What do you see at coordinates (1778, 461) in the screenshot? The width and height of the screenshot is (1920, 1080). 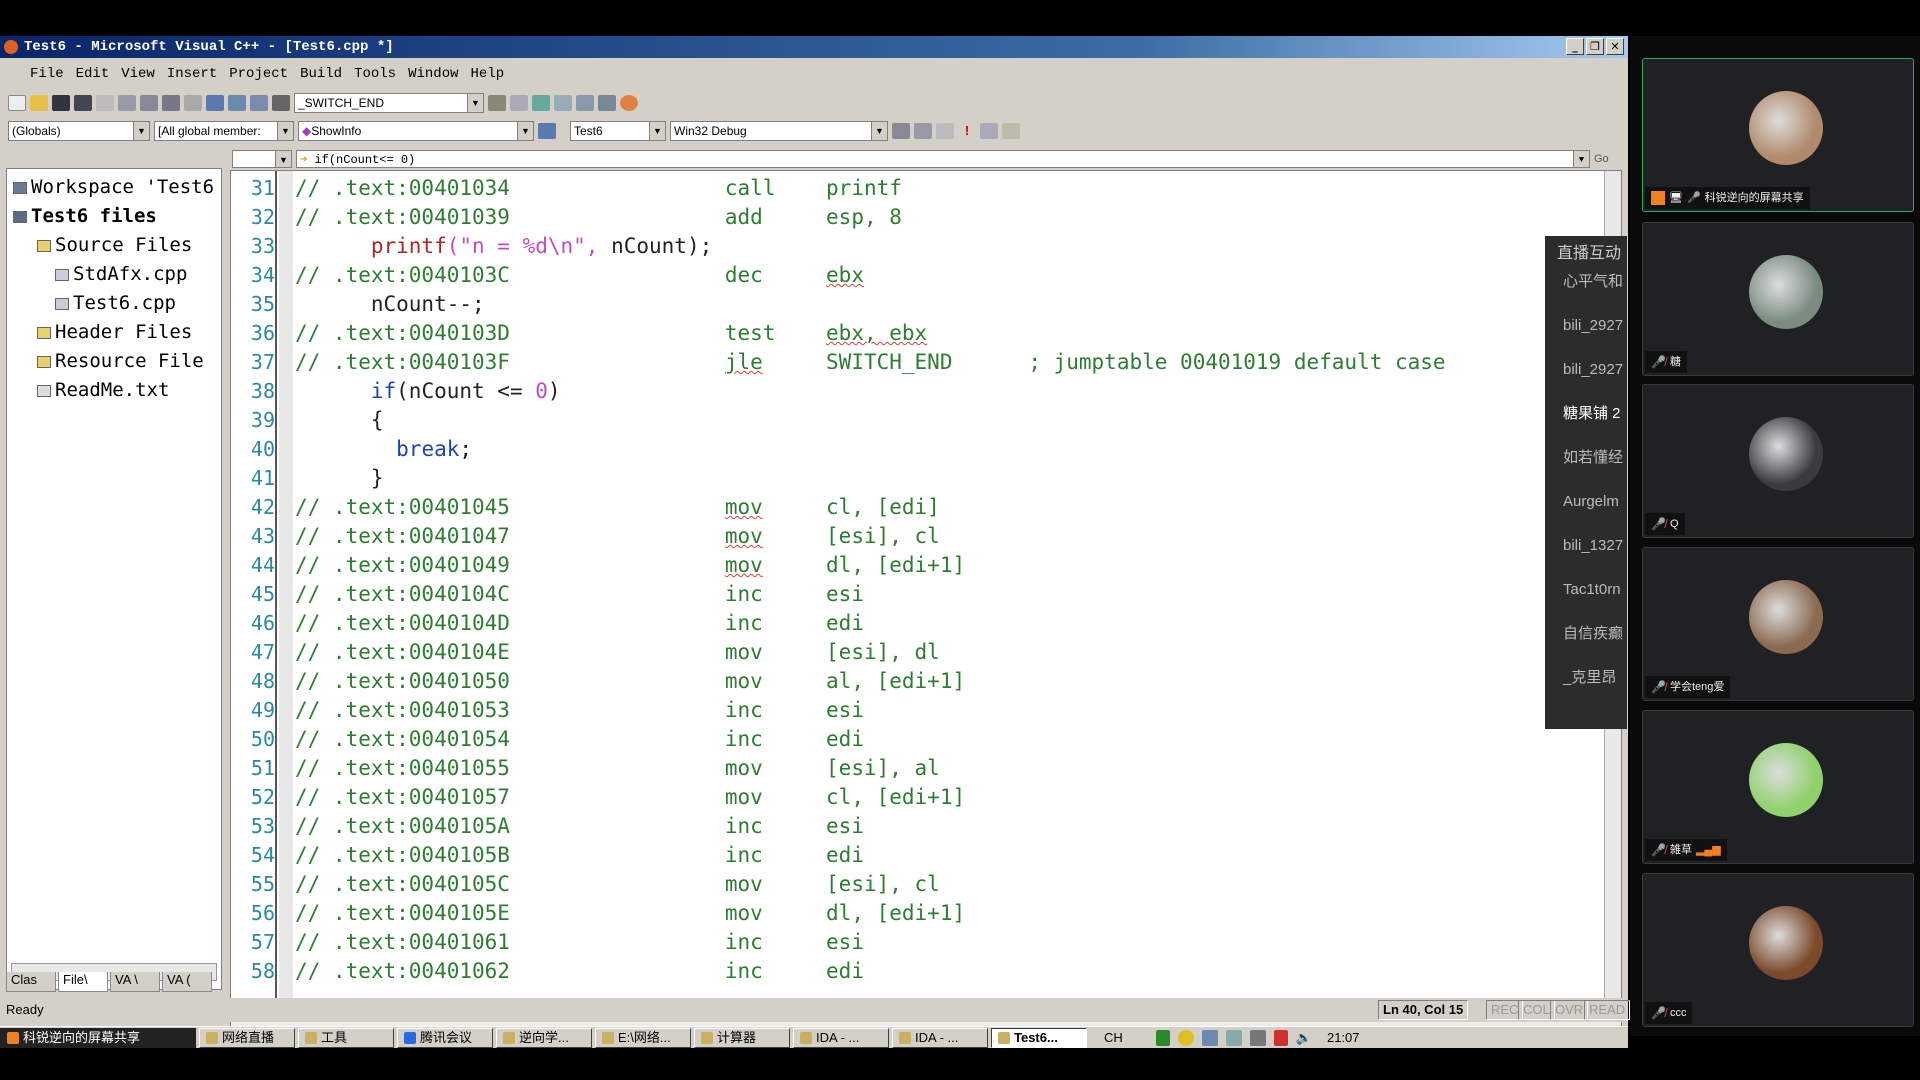 I see `participant-tile: 🎤̸ Q` at bounding box center [1778, 461].